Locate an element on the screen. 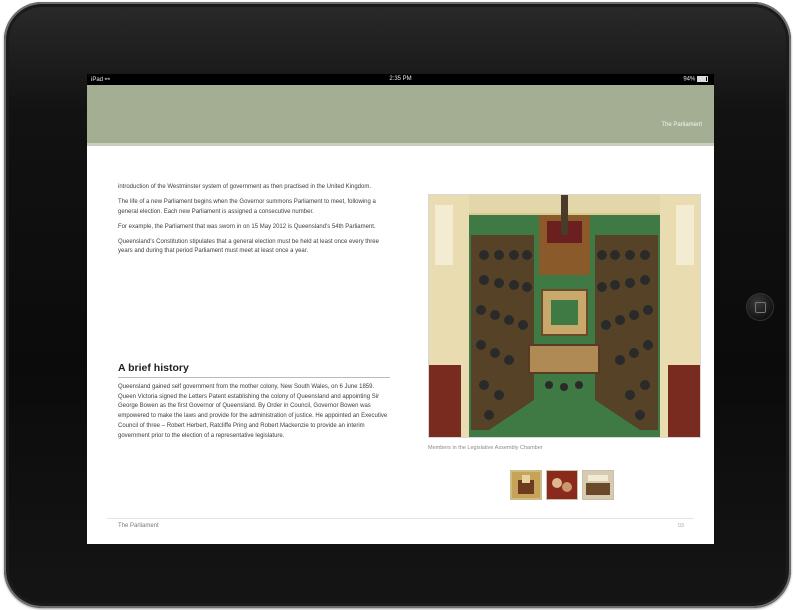  chamber-illustration is located at coordinates (564, 316).